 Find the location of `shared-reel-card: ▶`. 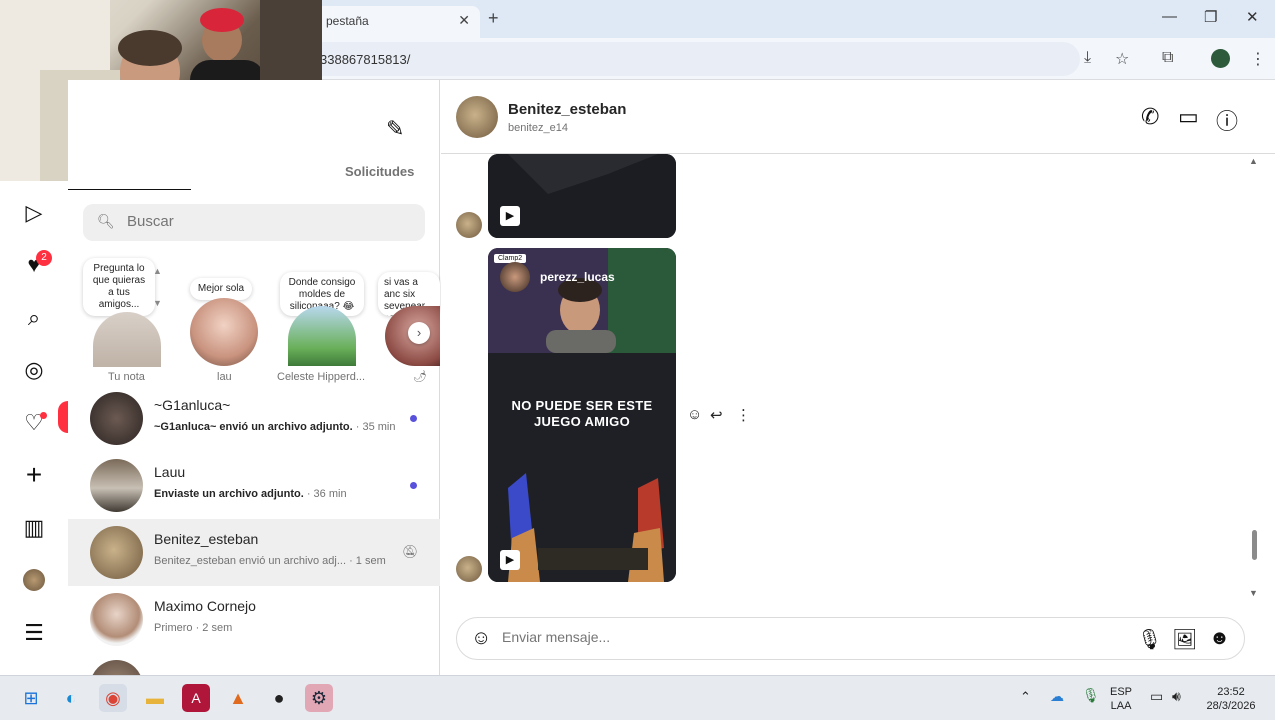

shared-reel-card: ▶ is located at coordinates (582, 196).